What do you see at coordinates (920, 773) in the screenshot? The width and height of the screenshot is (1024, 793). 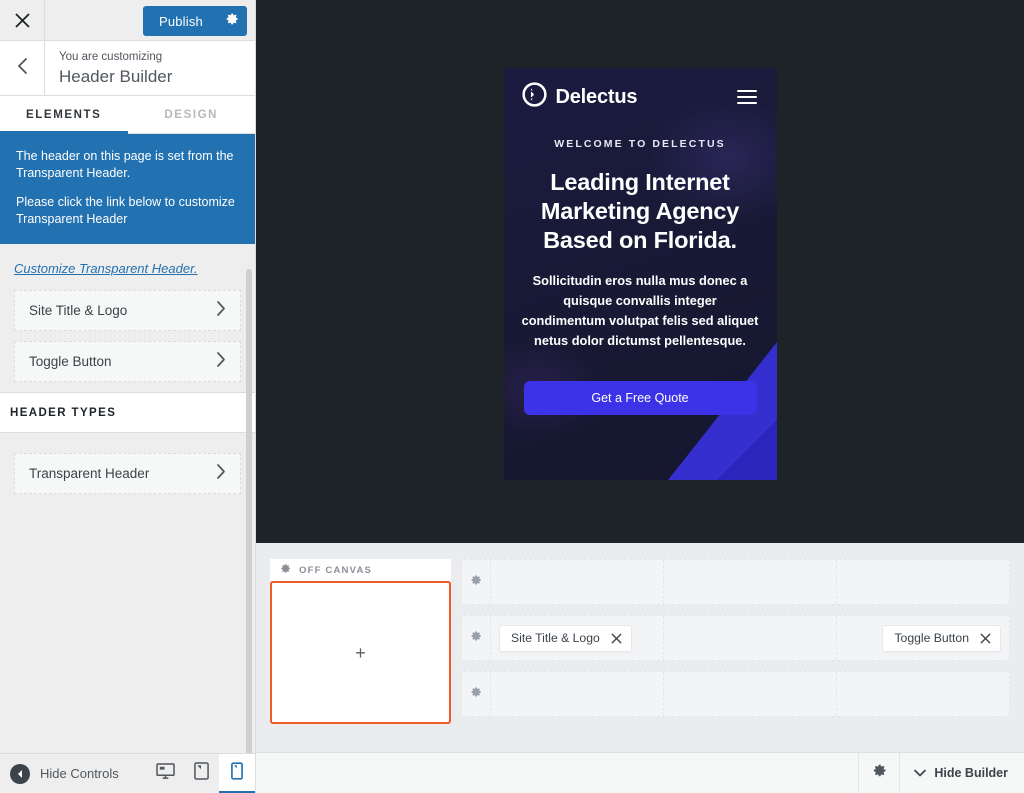 I see `chevron-down-icon` at bounding box center [920, 773].